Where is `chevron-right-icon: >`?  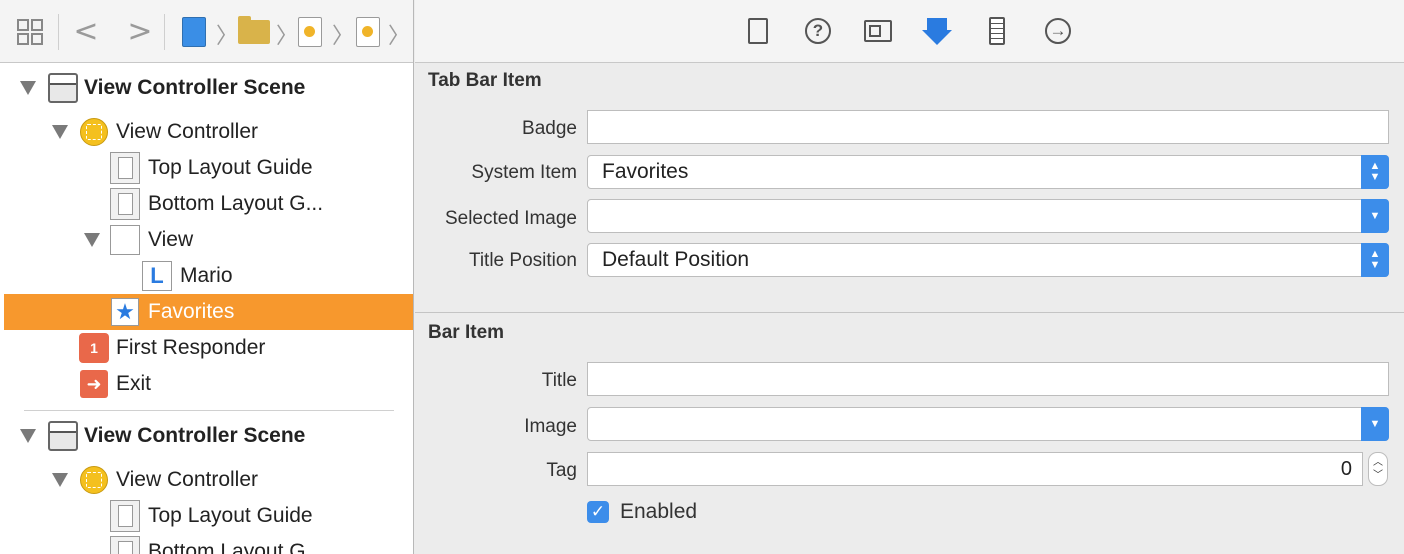
chevron-right-icon: > is located at coordinates (140, 31).